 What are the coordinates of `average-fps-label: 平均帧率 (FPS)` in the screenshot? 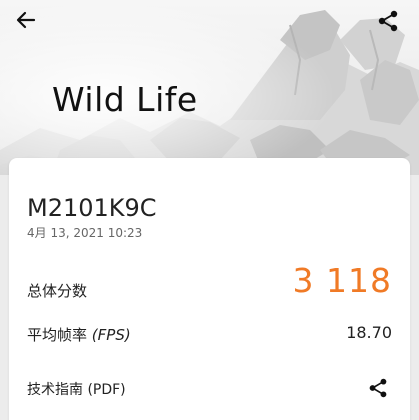 It's located at (79, 334).